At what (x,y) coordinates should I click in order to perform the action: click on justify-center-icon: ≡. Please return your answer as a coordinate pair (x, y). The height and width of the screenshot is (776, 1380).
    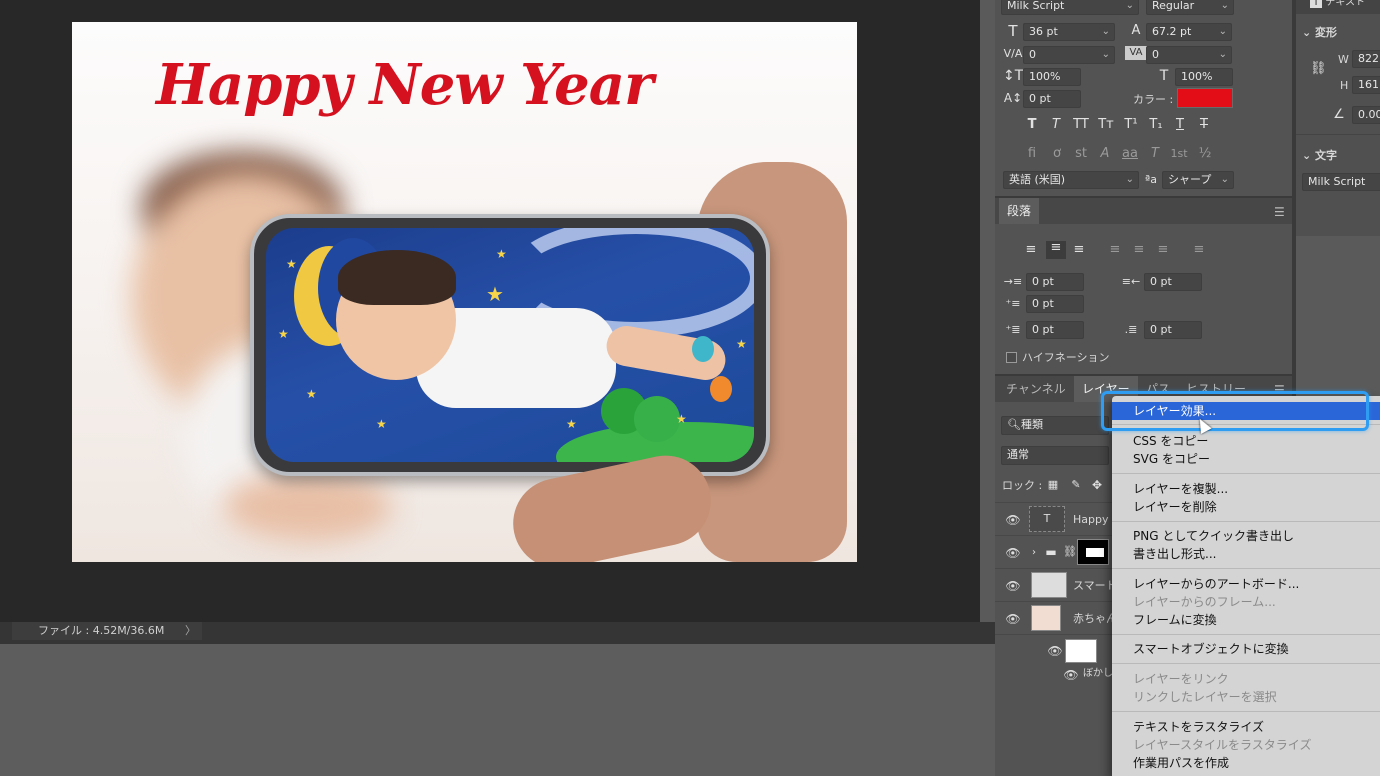
    Looking at the image, I should click on (1139, 250).